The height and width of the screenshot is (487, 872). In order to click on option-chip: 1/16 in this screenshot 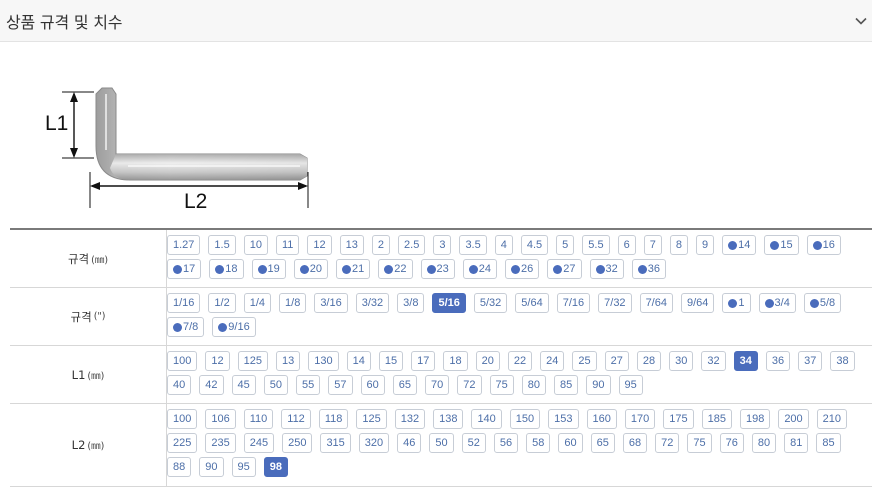, I will do `click(184, 303)`.